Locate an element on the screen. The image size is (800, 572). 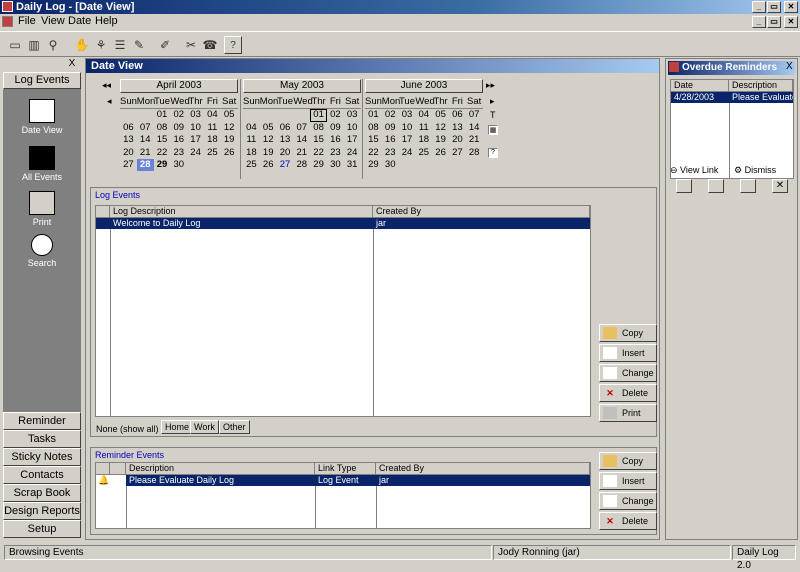
copy-icon is located at coordinates (684, 186).